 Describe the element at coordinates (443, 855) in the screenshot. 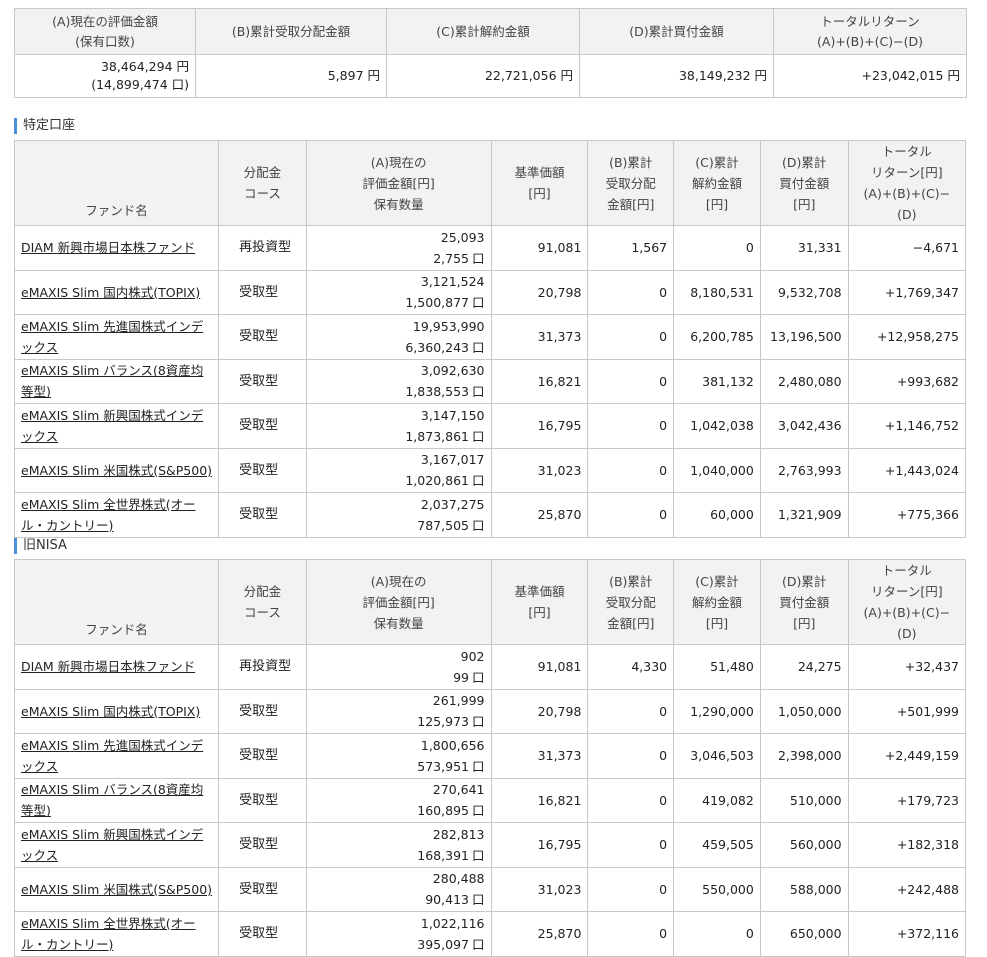

I see `holding-units: 168,391` at that location.